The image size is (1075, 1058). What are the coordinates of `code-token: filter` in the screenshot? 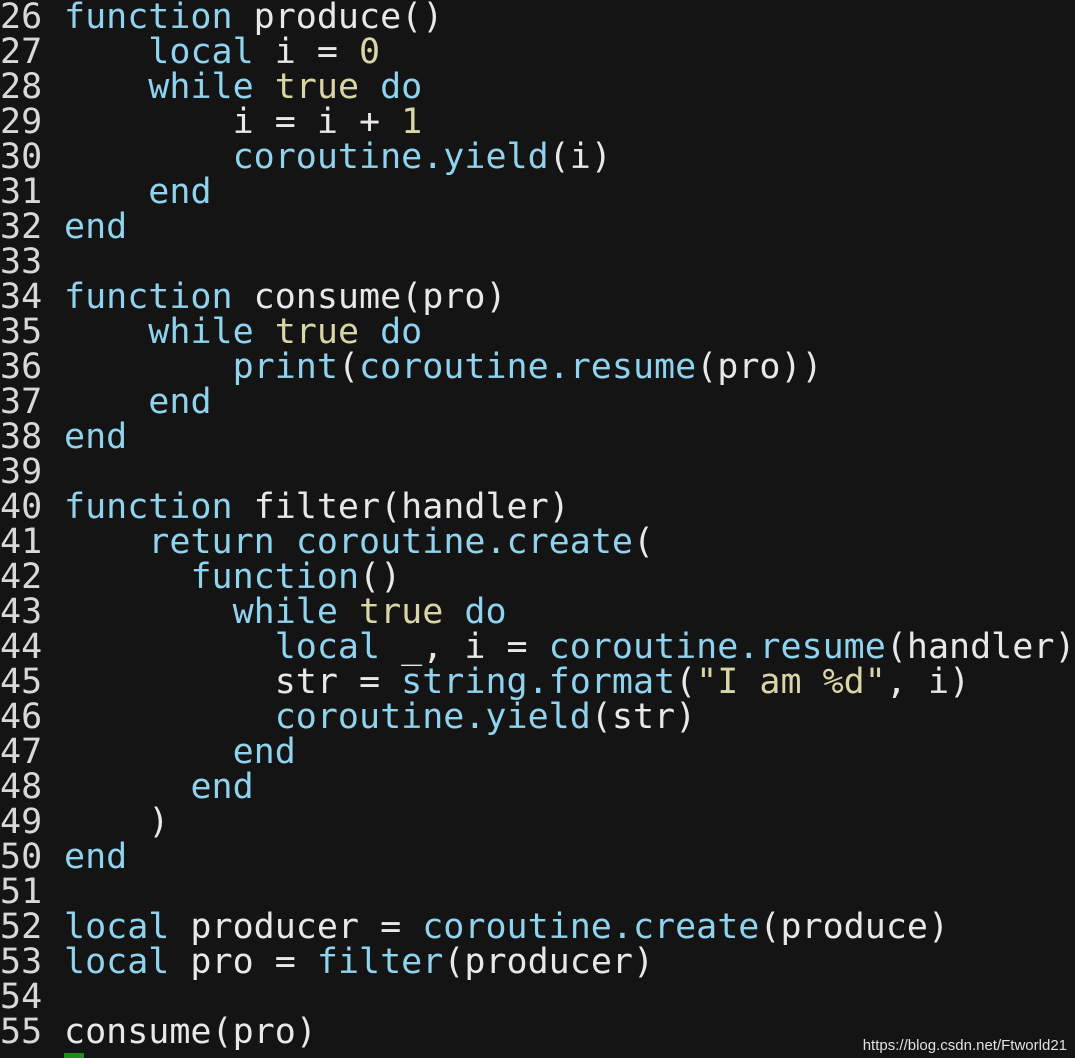 It's located at (380, 962).